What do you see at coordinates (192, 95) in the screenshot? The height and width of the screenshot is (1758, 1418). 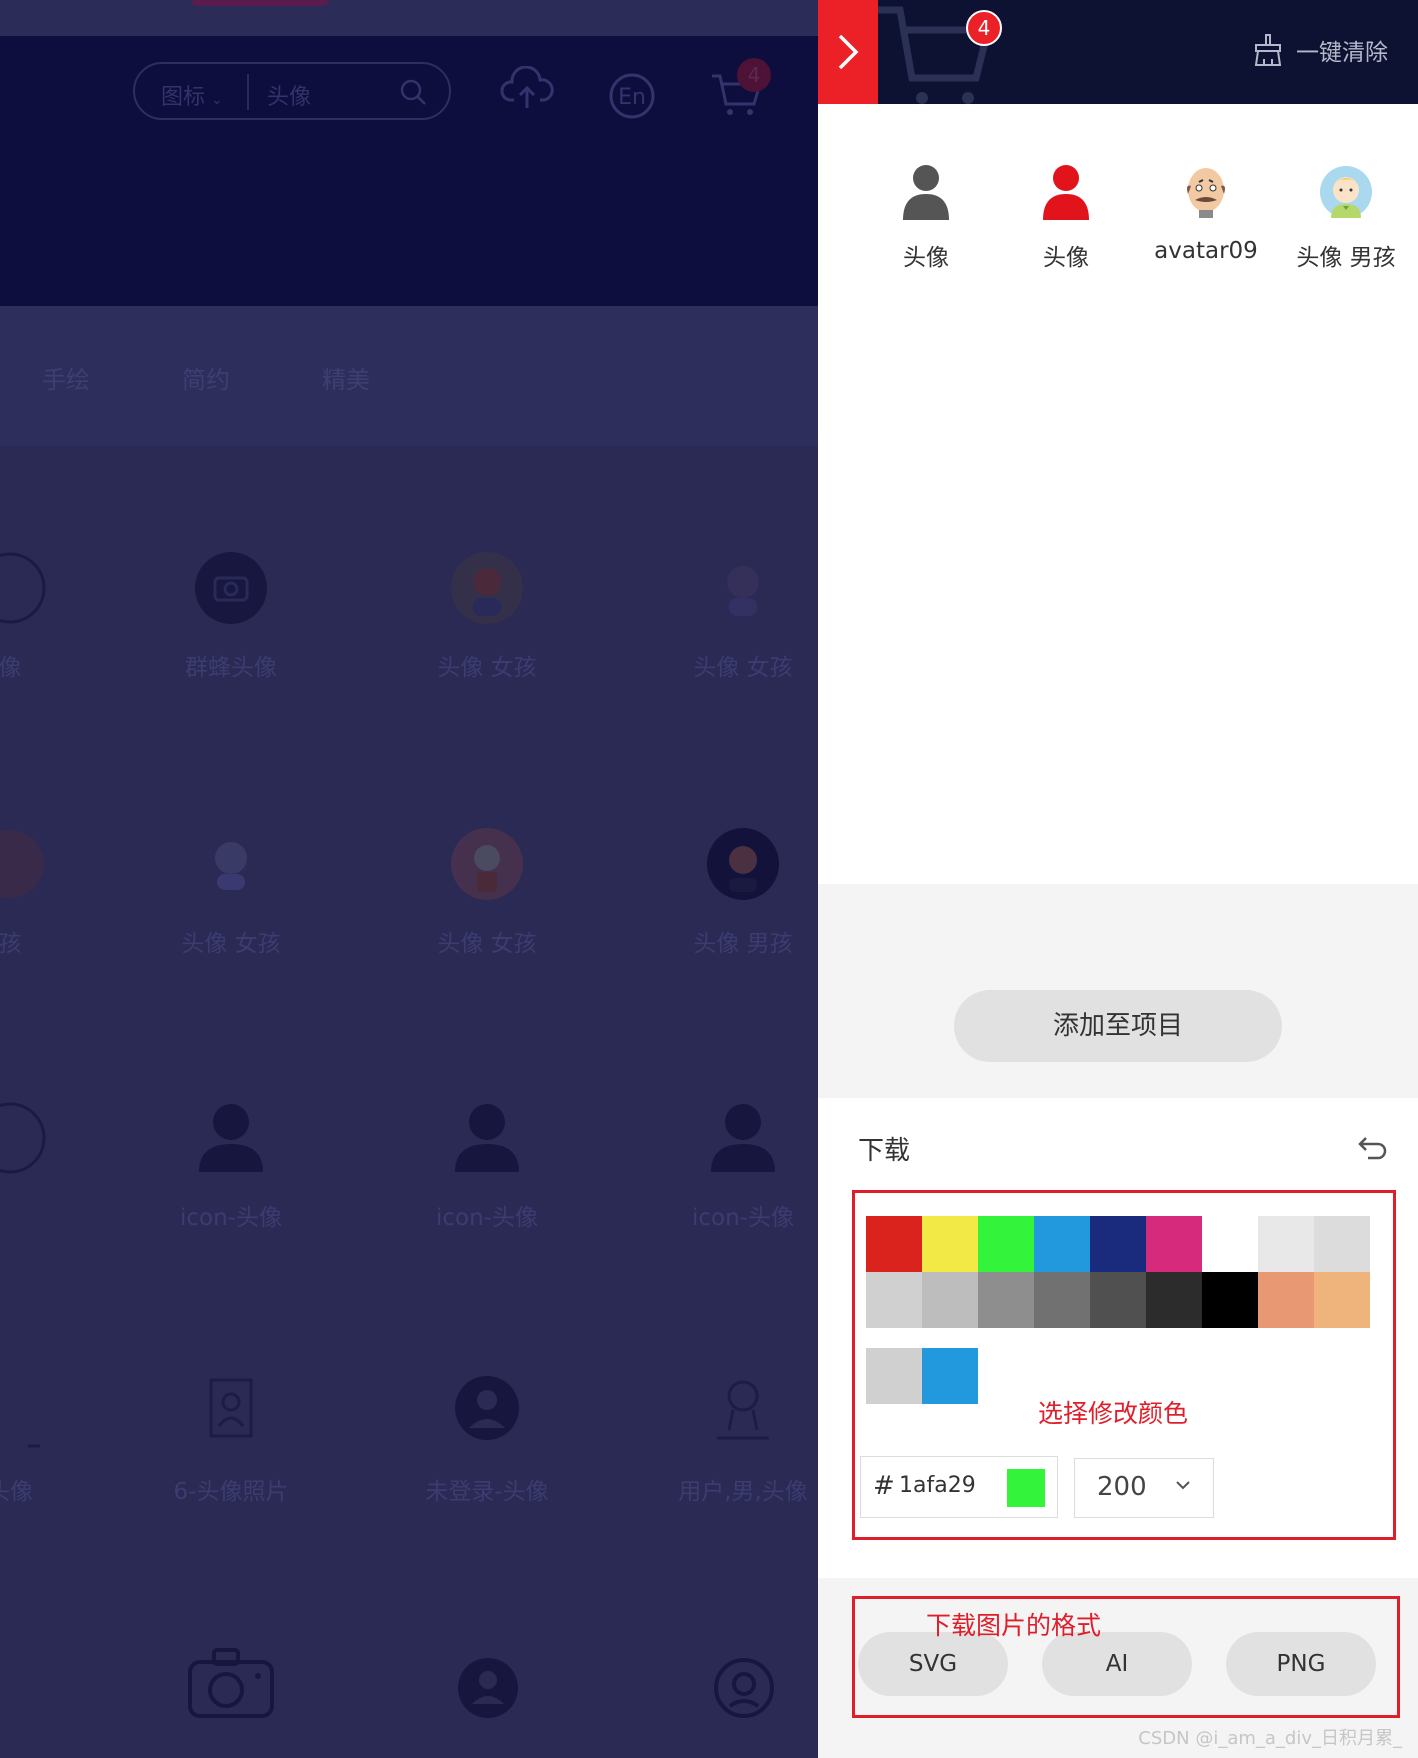 I see `search-category: 图标 ⌄` at bounding box center [192, 95].